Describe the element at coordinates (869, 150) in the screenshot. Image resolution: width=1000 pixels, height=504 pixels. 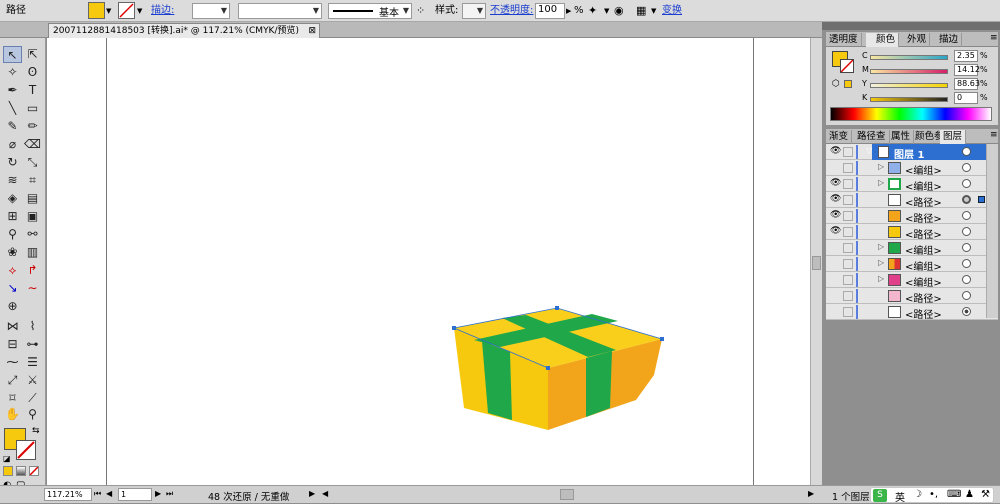
I see `expand-triangle-icon: ▽` at that location.